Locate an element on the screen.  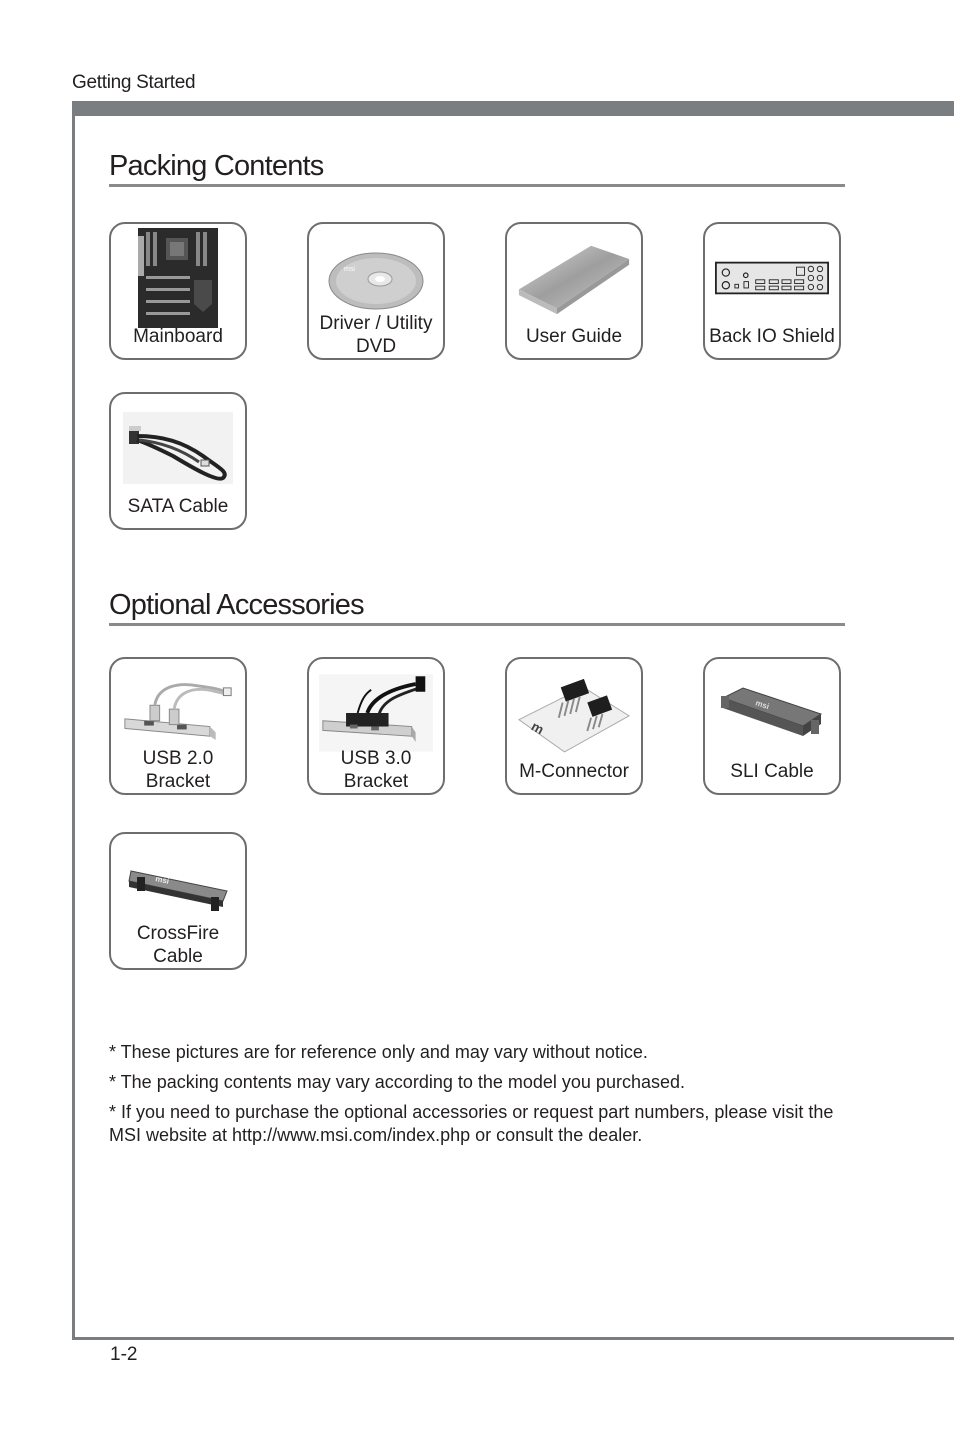
item-card-m-connector: m M-Connector is located at coordinates (574, 726).